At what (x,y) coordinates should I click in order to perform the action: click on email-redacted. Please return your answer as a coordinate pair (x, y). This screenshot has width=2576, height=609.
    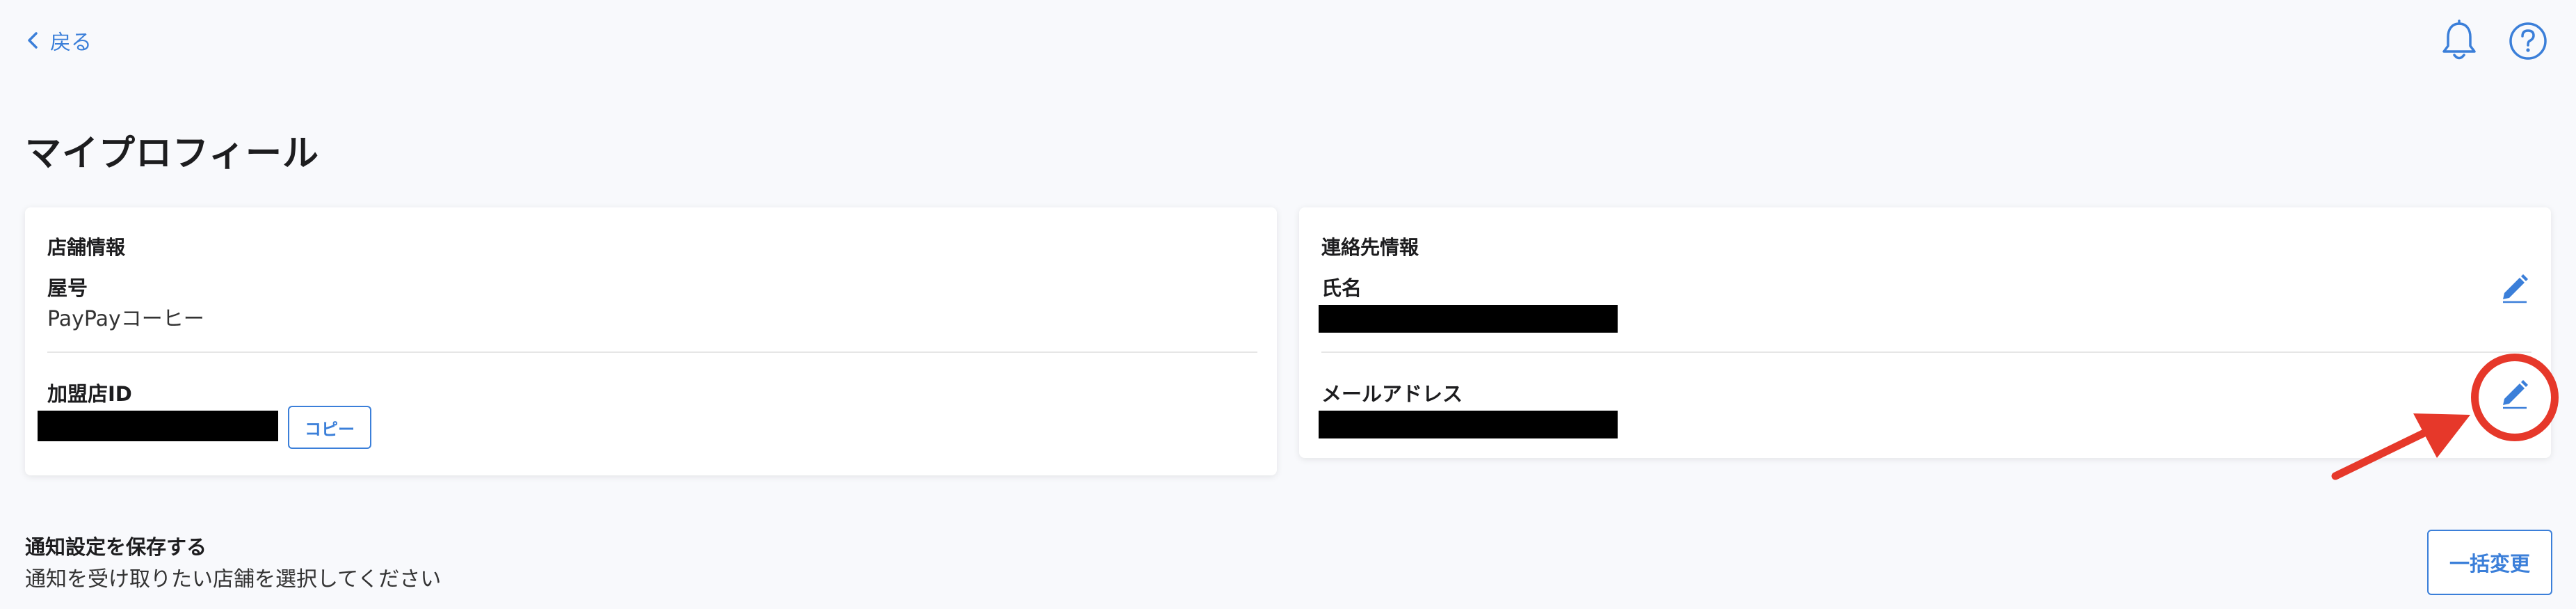
    Looking at the image, I should click on (1468, 424).